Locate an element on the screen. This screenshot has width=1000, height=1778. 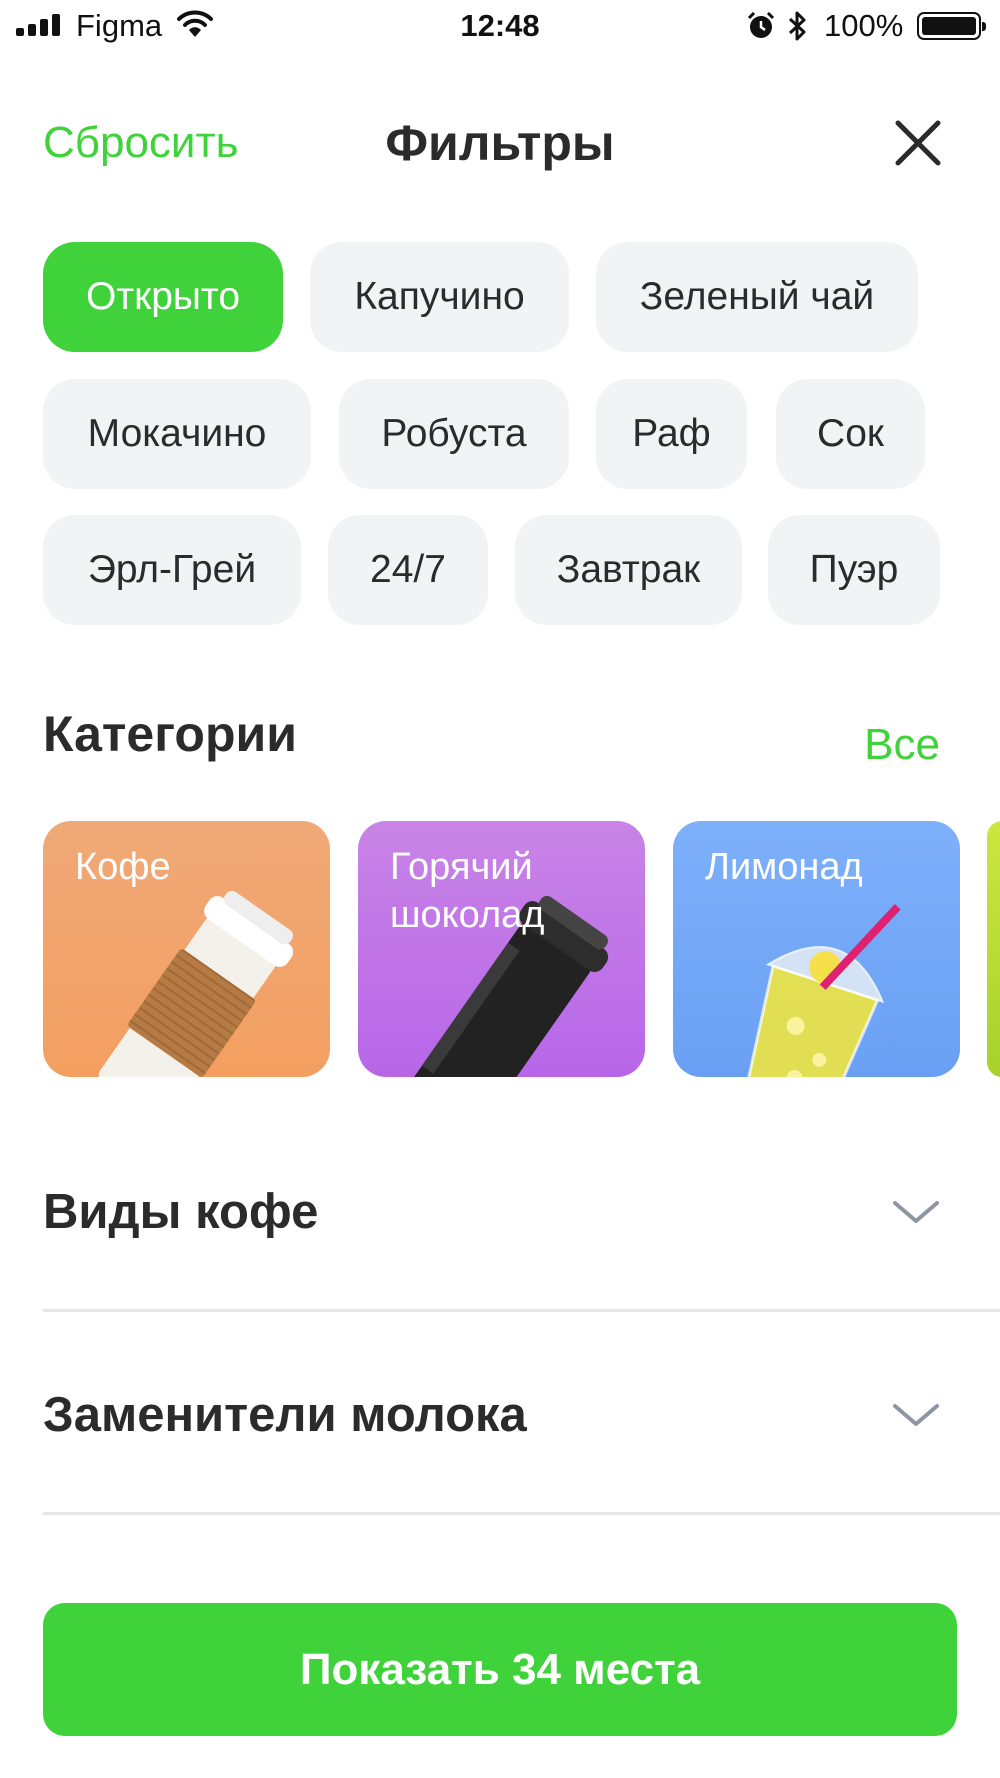
close-icon is located at coordinates (918, 143).